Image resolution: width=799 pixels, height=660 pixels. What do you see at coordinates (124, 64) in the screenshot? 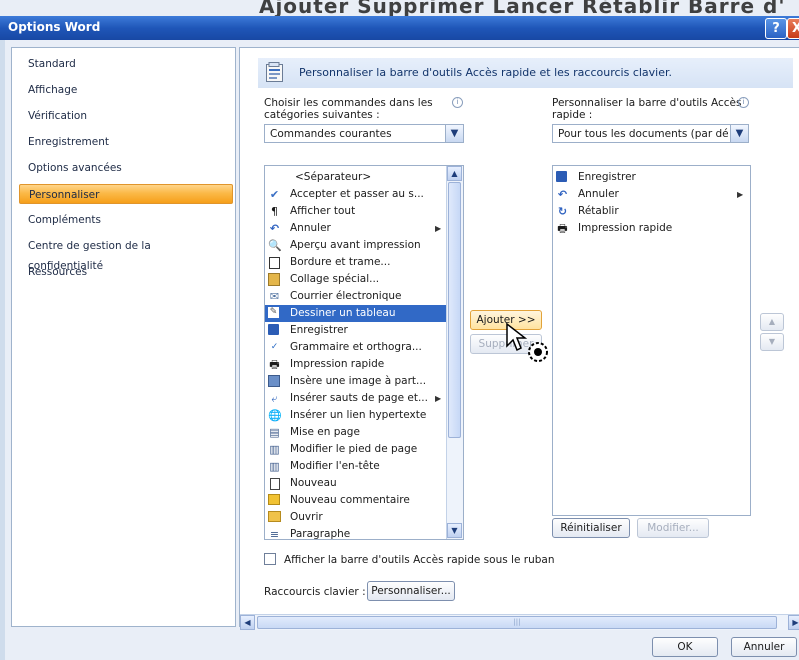
I see `nav-item-standard: Standard` at bounding box center [124, 64].